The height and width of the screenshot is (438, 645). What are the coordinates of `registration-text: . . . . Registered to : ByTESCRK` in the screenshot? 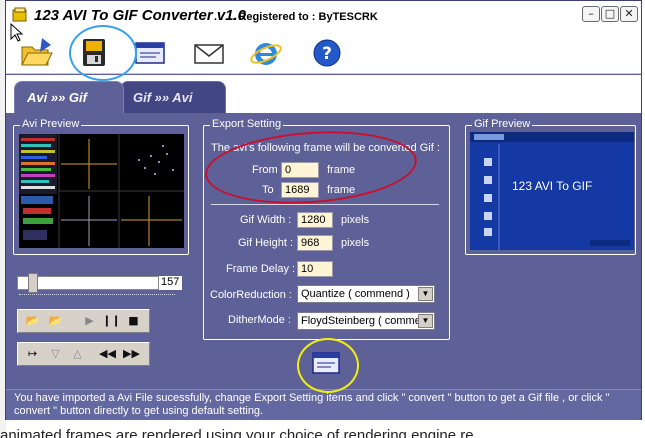 It's located at (296, 17).